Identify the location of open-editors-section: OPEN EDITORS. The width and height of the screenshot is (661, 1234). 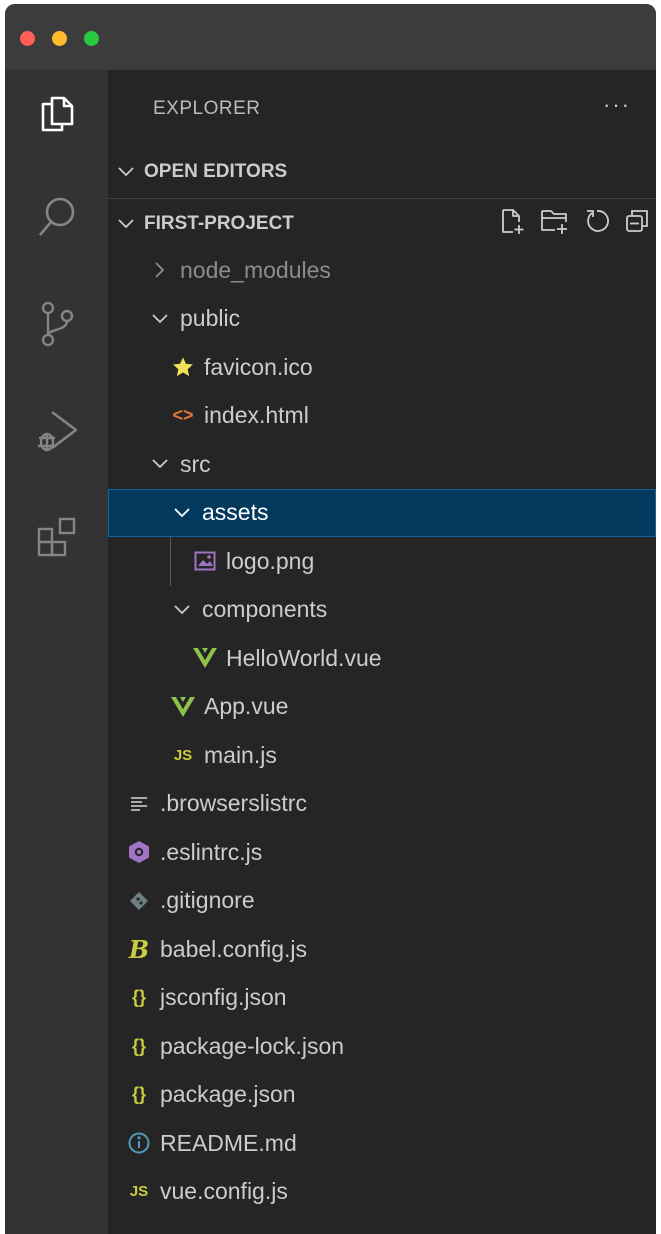
(382, 172).